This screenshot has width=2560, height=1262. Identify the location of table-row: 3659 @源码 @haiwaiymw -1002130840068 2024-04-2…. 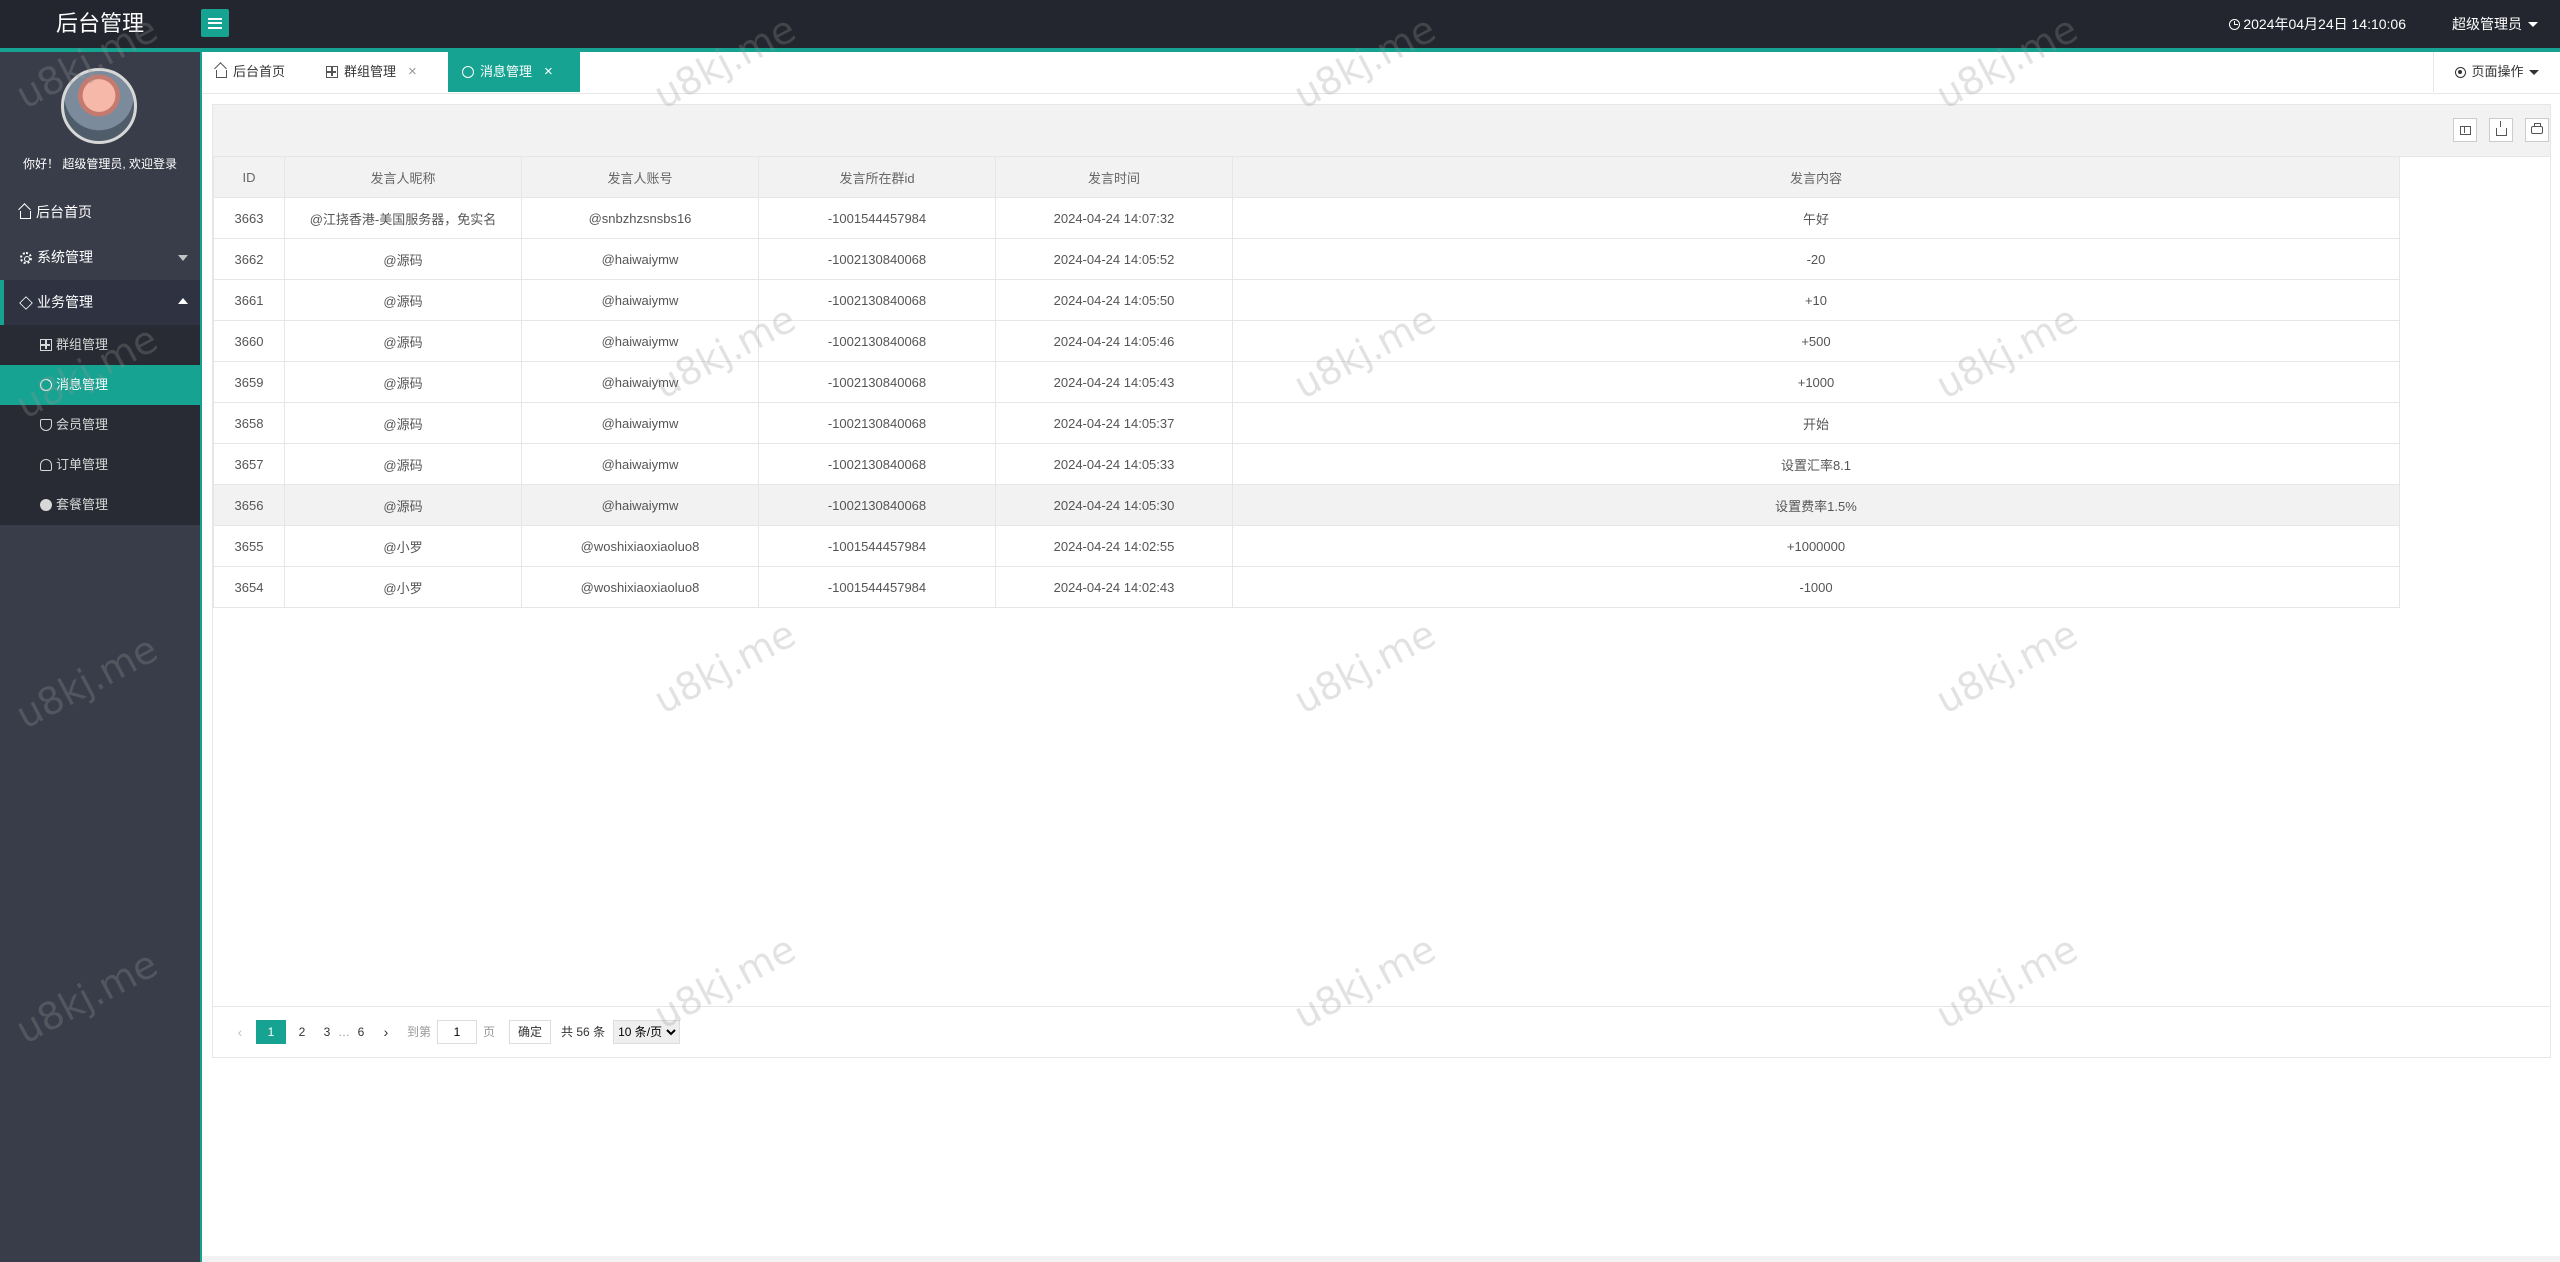
(1306, 382).